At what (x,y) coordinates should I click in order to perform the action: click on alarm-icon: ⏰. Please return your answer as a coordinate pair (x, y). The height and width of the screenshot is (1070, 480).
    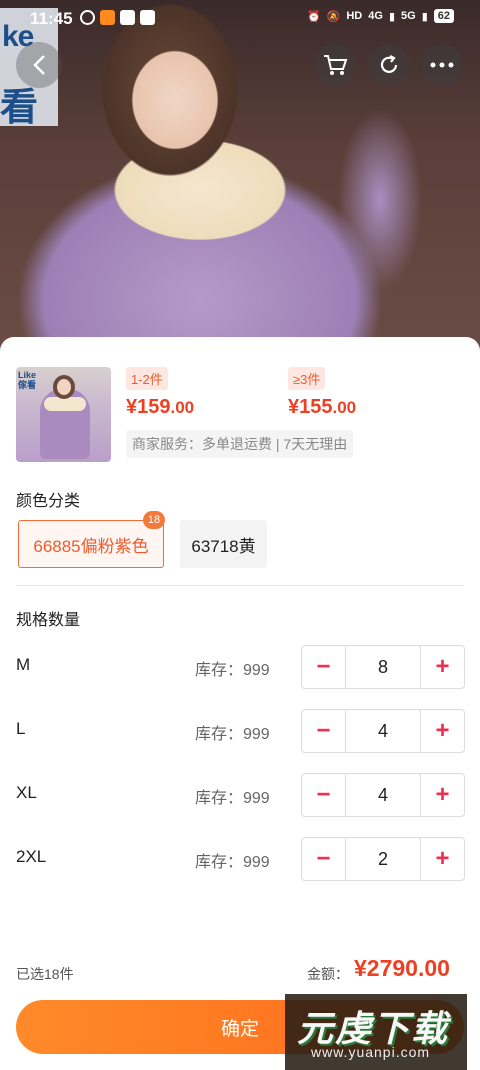
    Looking at the image, I should click on (313, 16).